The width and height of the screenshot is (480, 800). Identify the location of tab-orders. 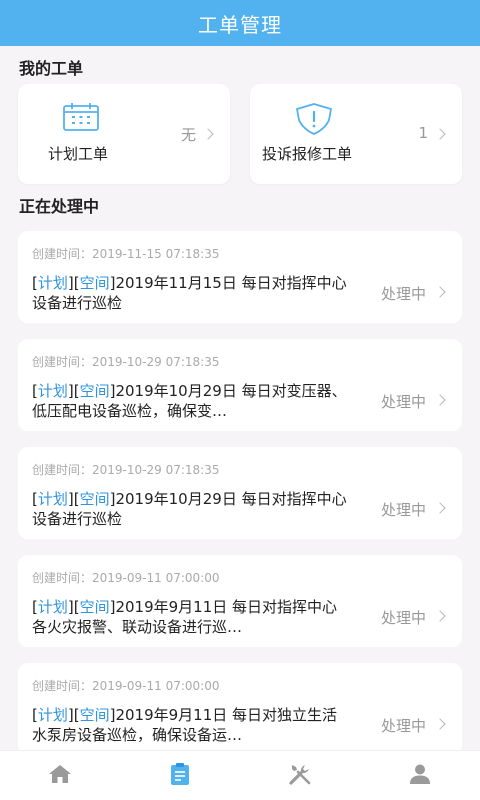
(180, 775).